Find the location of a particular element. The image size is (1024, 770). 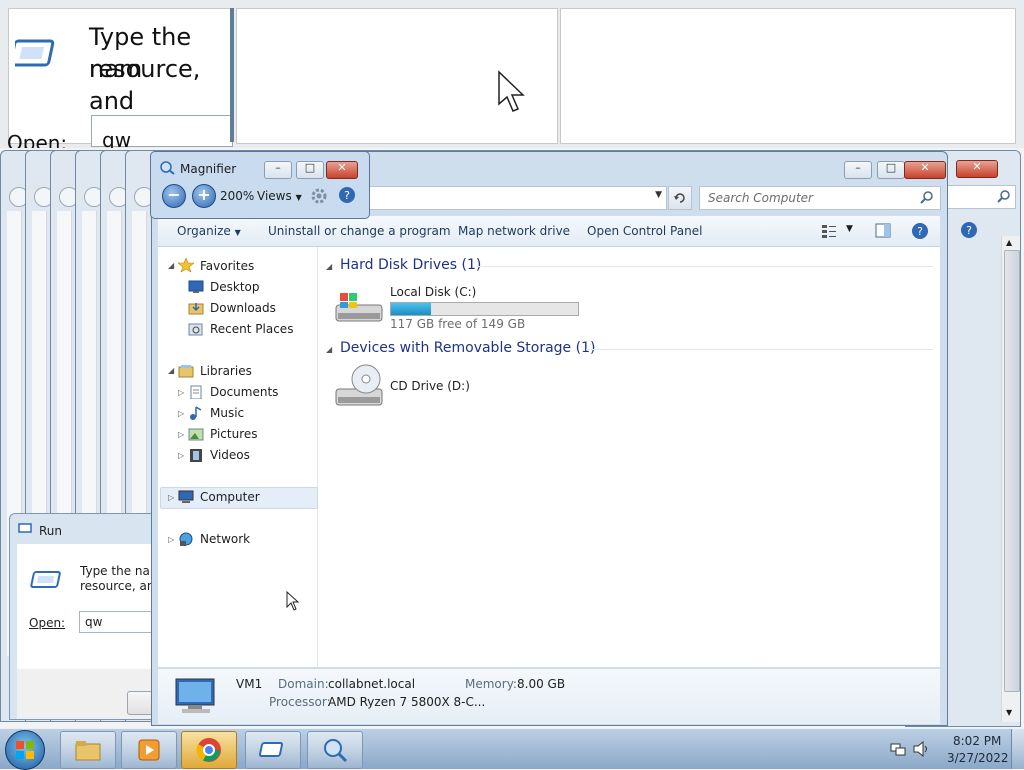

uninstall-program-button: Uninstall or change a program is located at coordinates (359, 231).